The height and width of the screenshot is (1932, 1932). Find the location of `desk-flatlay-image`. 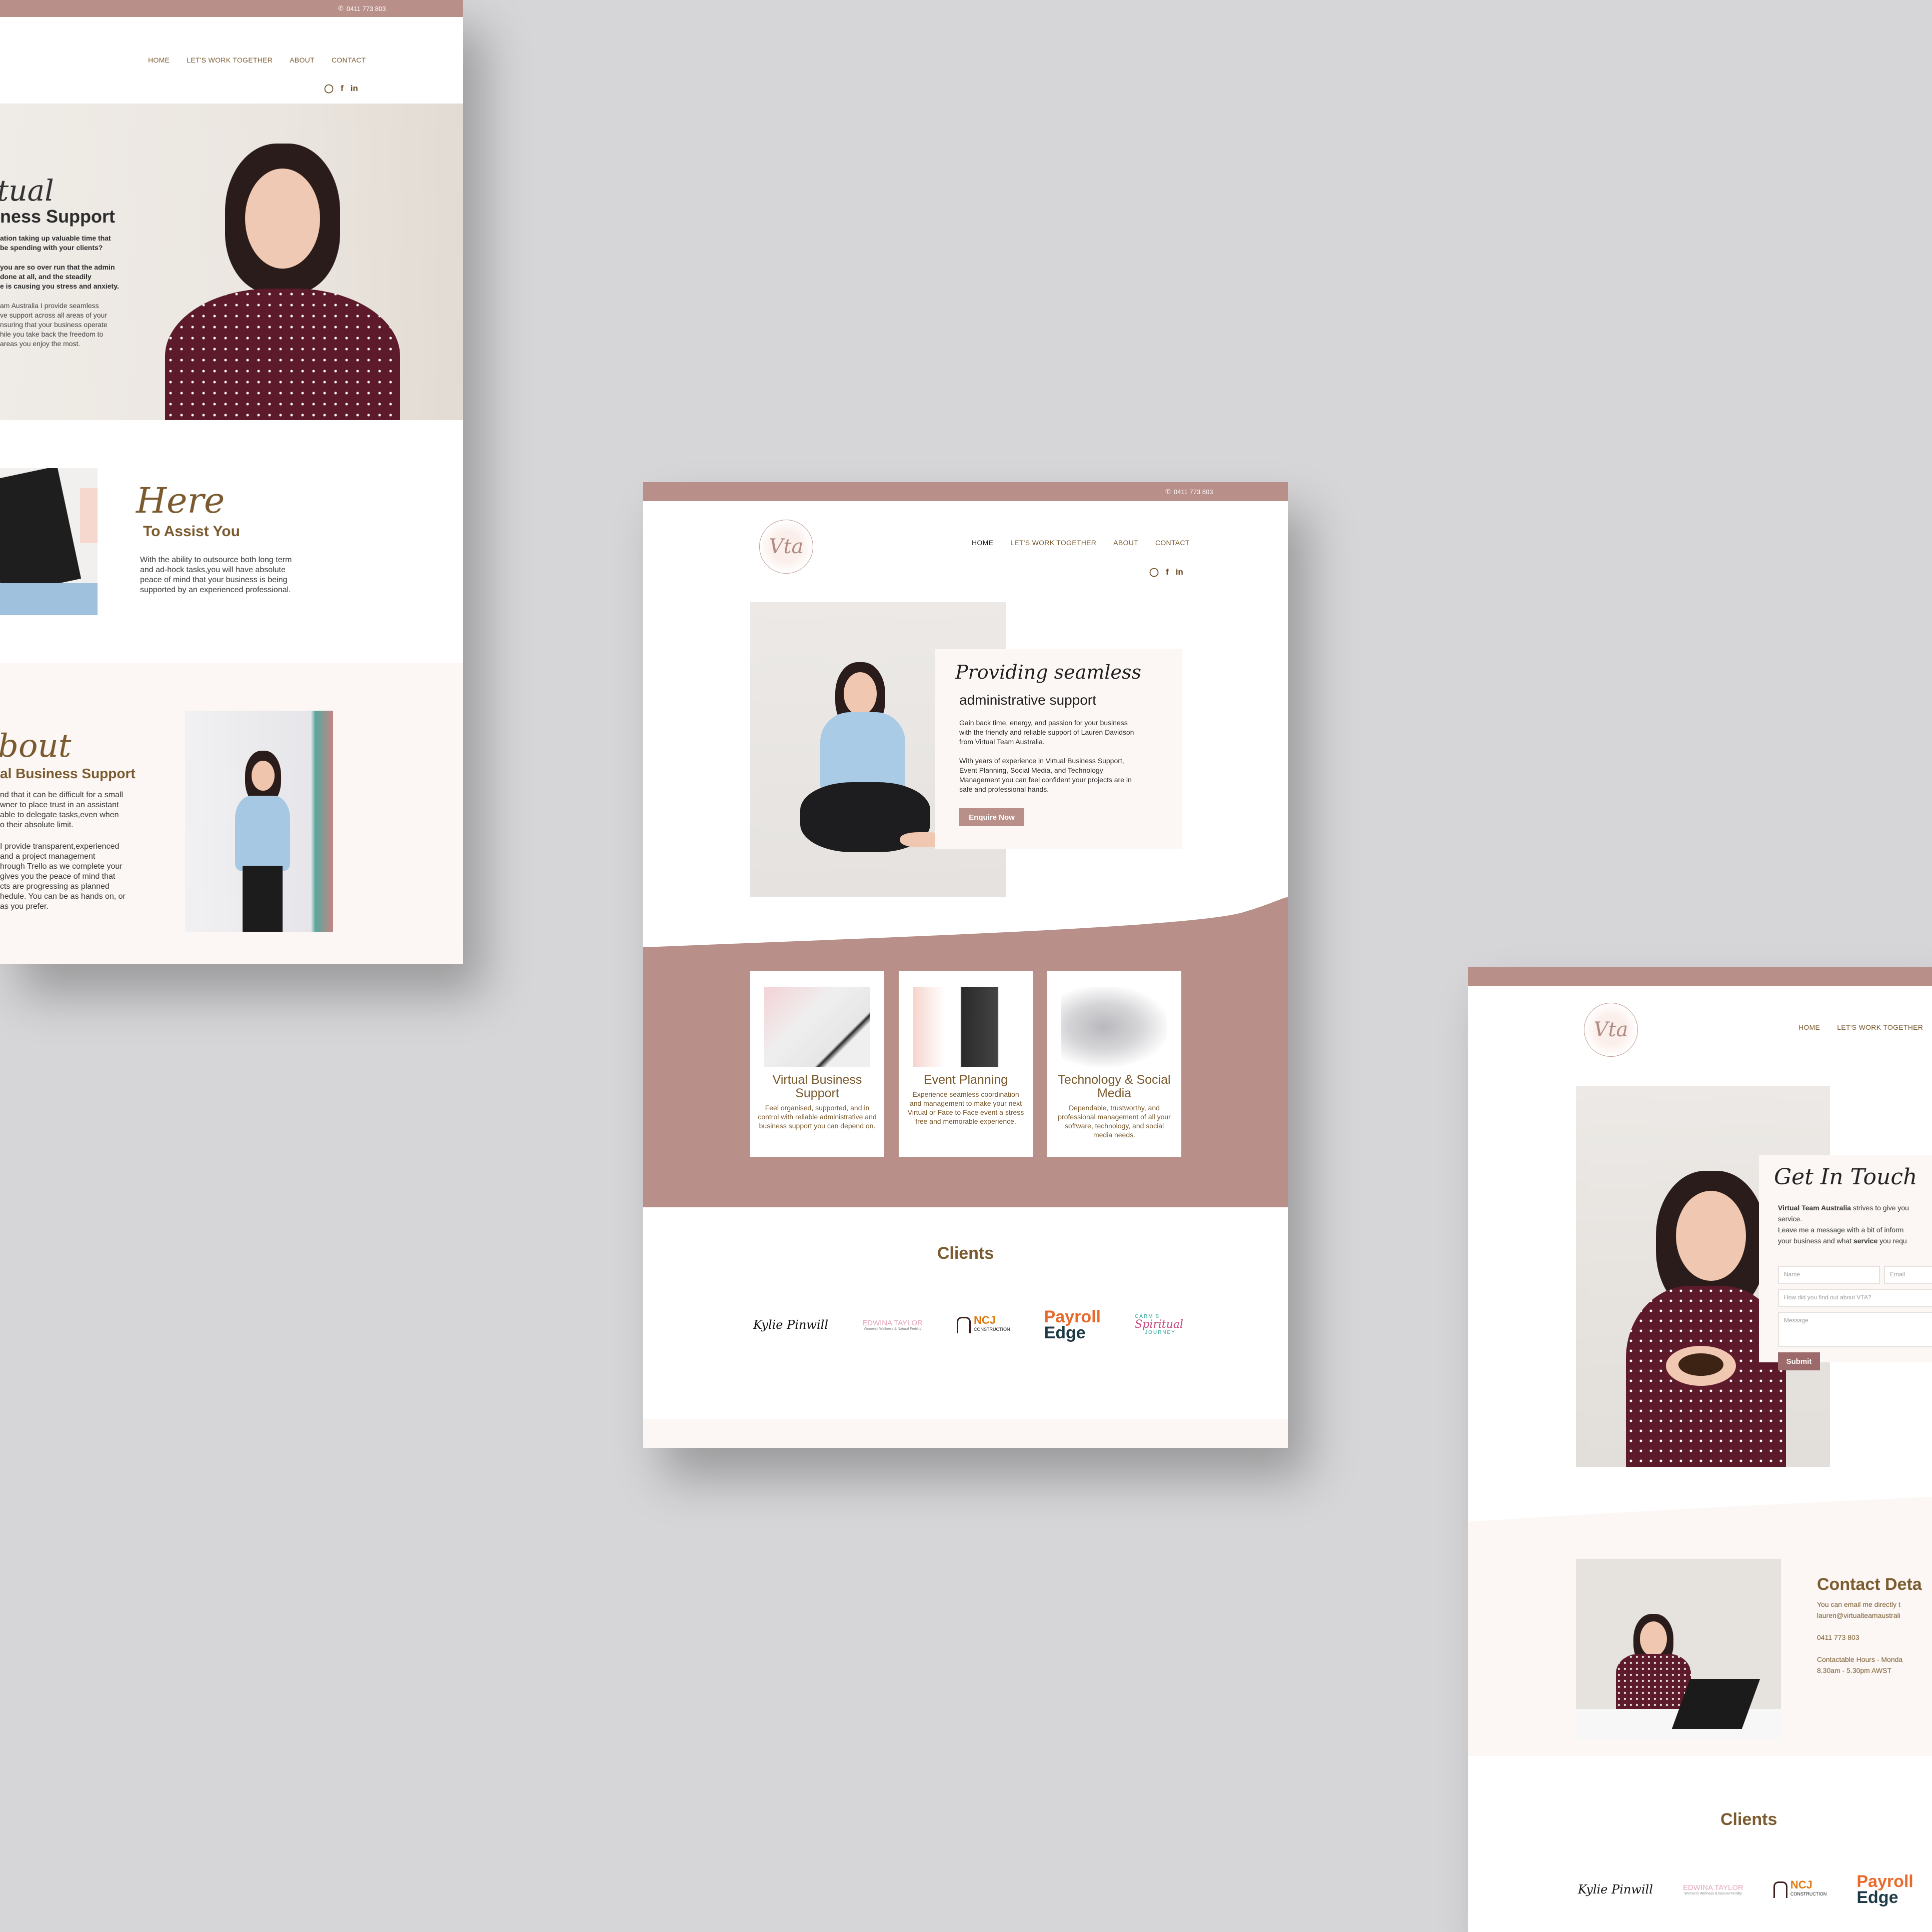

desk-flatlay-image is located at coordinates (817, 1027).